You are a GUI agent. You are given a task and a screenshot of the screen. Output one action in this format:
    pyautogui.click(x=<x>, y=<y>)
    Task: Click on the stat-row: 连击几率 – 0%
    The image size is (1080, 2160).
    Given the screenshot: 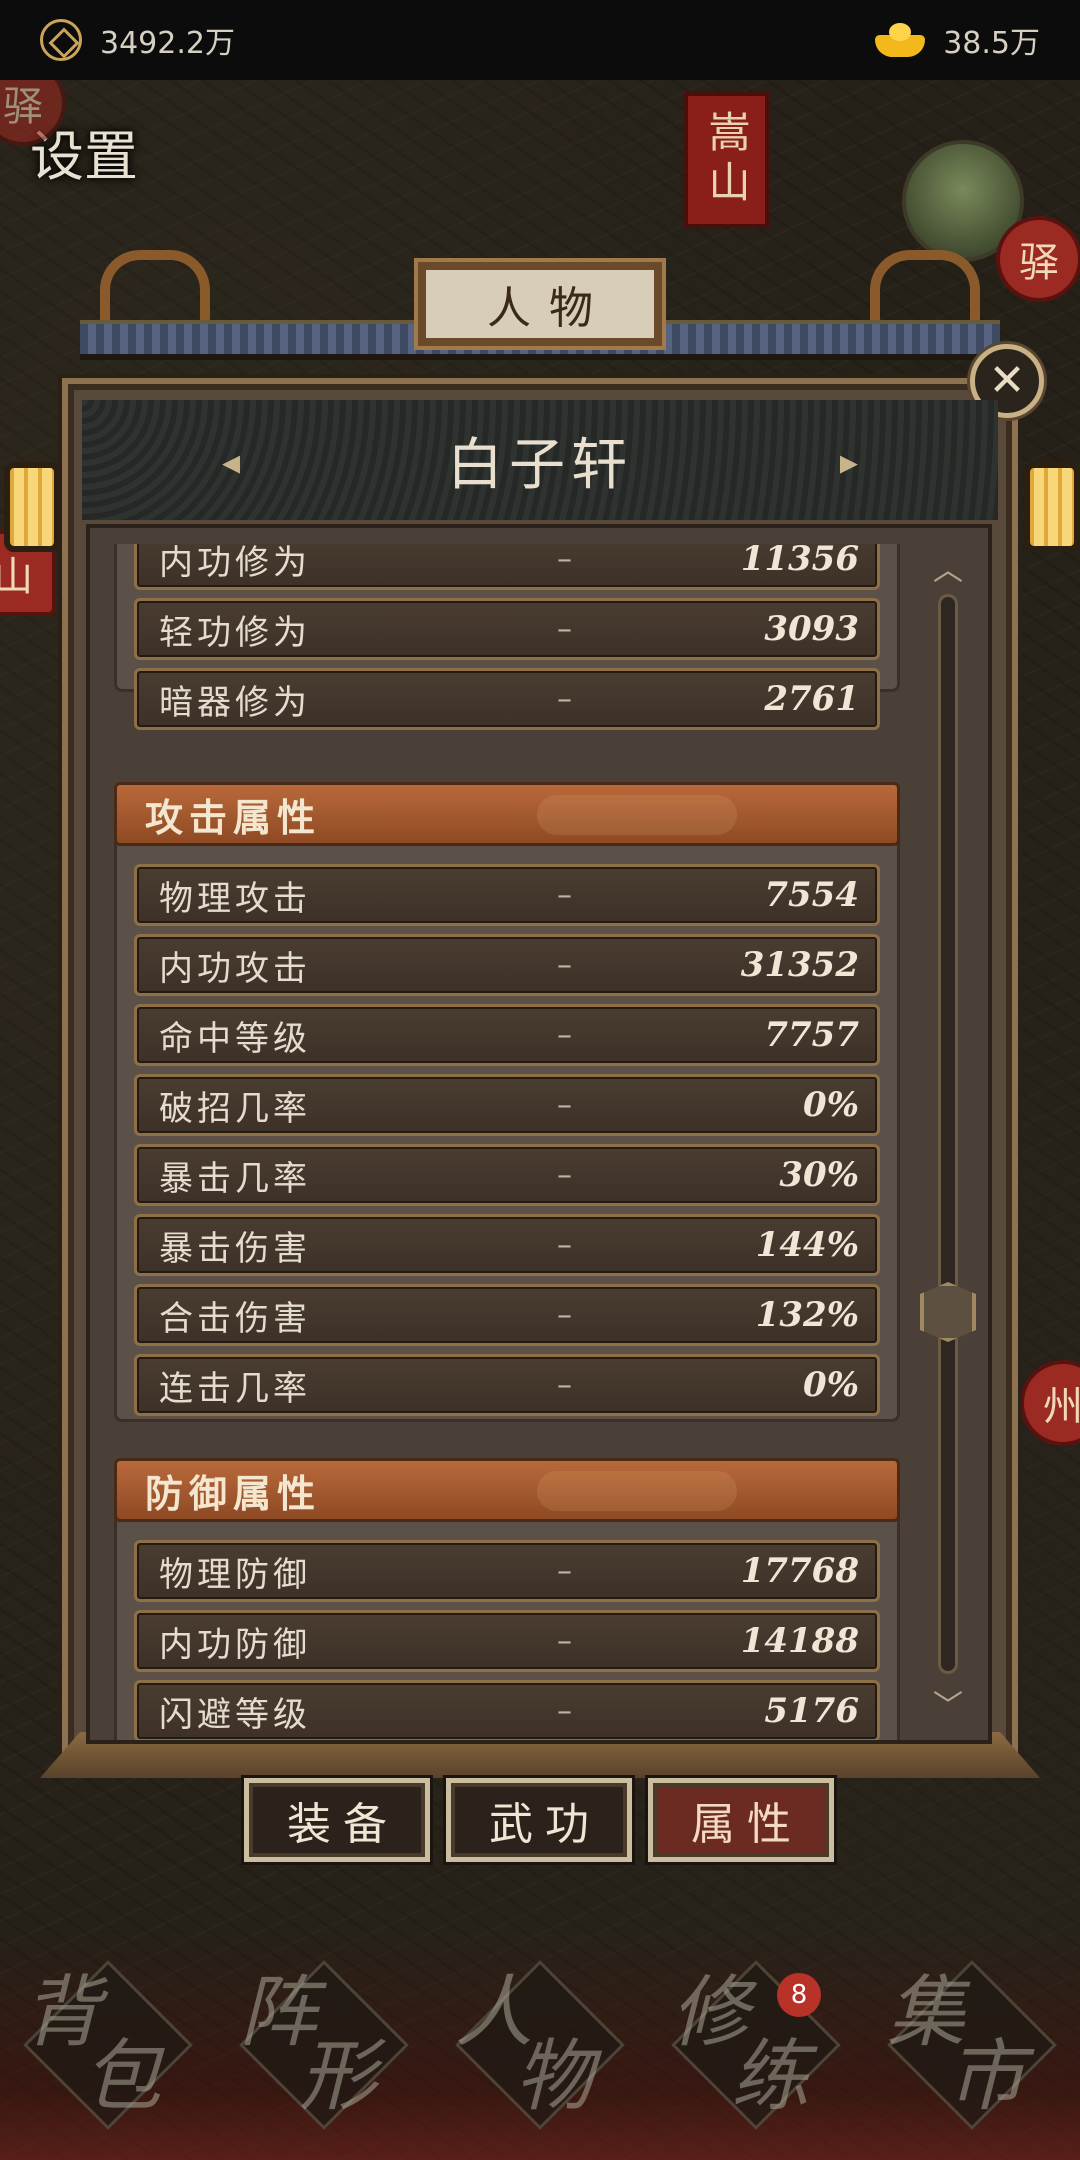 What is the action you would take?
    pyautogui.click(x=507, y=1385)
    